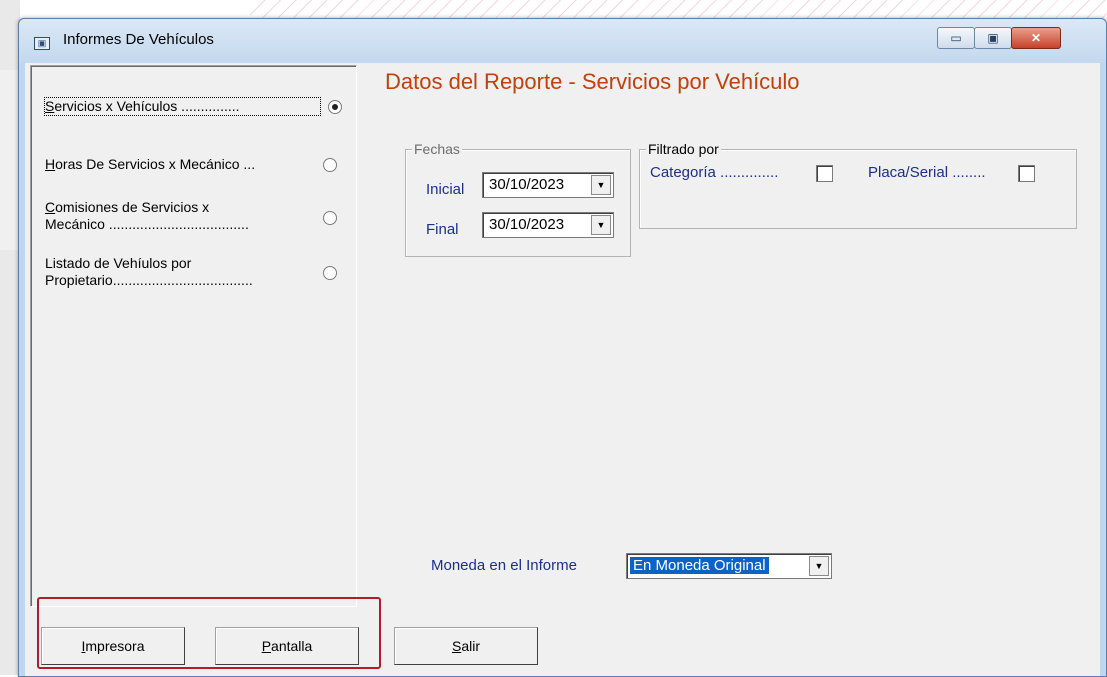 This screenshot has height=677, width=1107. What do you see at coordinates (456, 646) in the screenshot?
I see `exit-hotkey: S` at bounding box center [456, 646].